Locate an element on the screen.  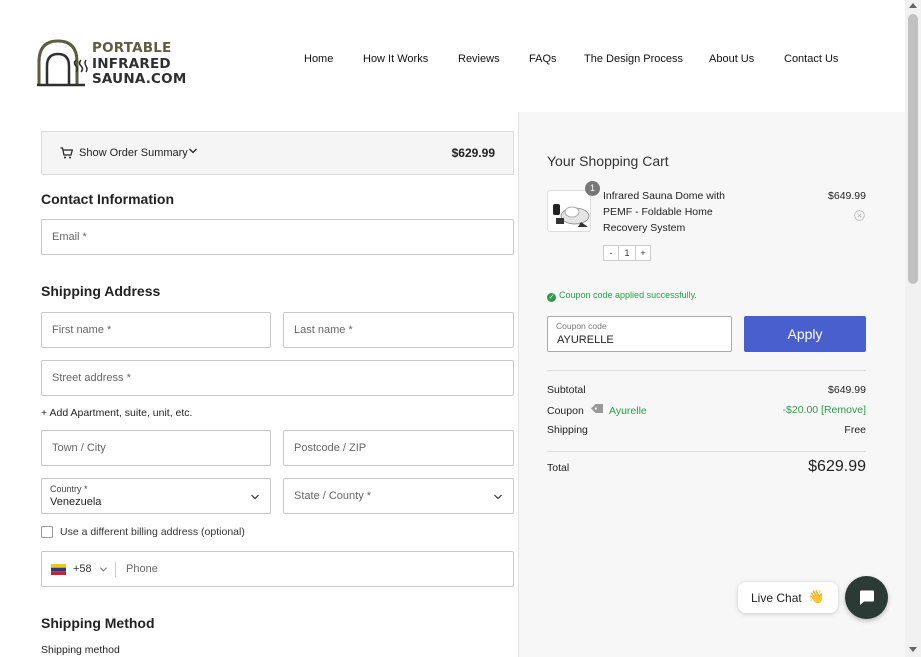
phone-country-code: +58 is located at coordinates (82, 569).